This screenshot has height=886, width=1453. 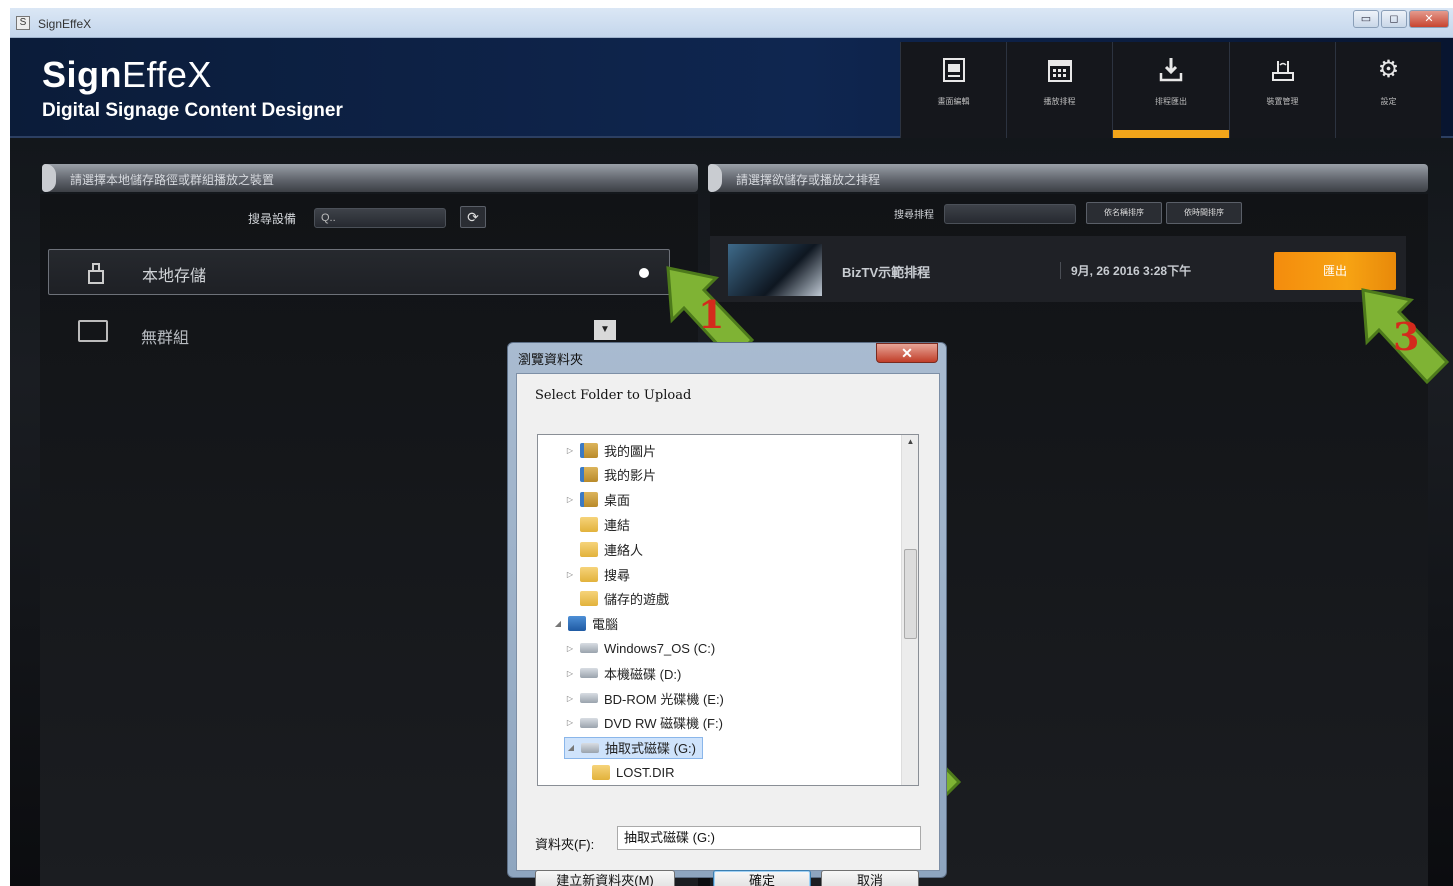 I want to click on schedule-row: BizTV示範排程 9月, 26 2016 3:28下午 匯出, so click(x=1058, y=269).